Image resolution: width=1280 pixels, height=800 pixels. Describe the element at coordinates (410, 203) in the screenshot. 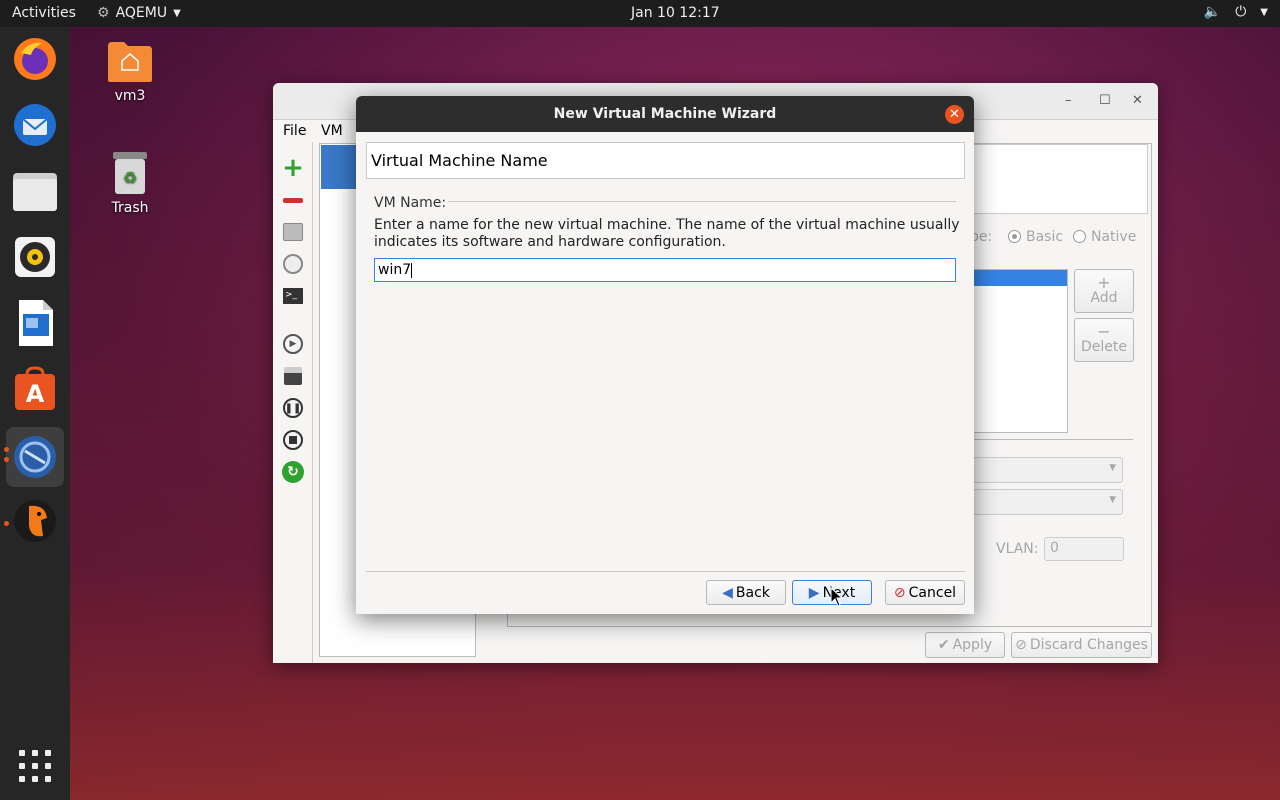

I see `group-label: VM Name:` at that location.